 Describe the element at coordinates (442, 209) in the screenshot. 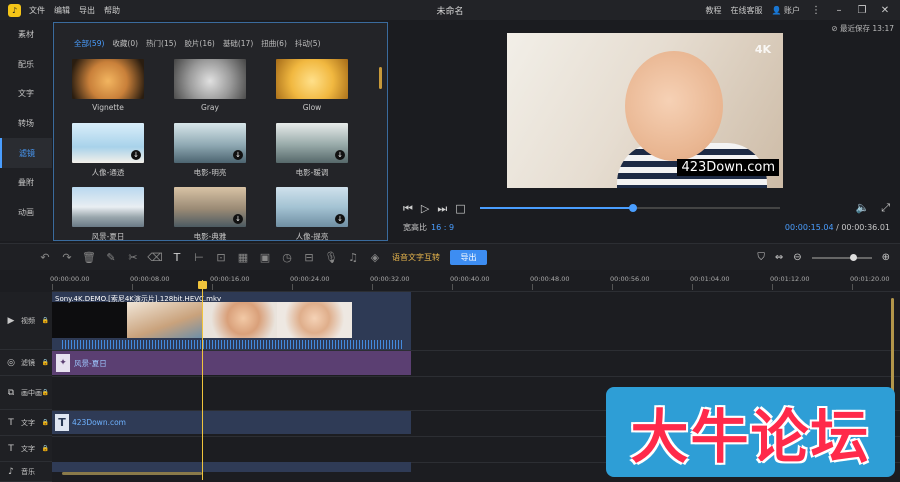

I see `next-frame-icon: ⏭` at that location.